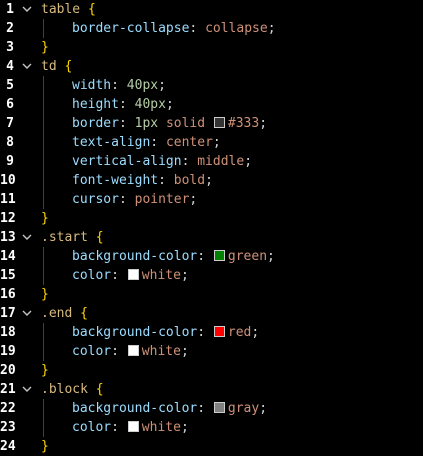  I want to click on token-val: collapse, so click(236, 28).